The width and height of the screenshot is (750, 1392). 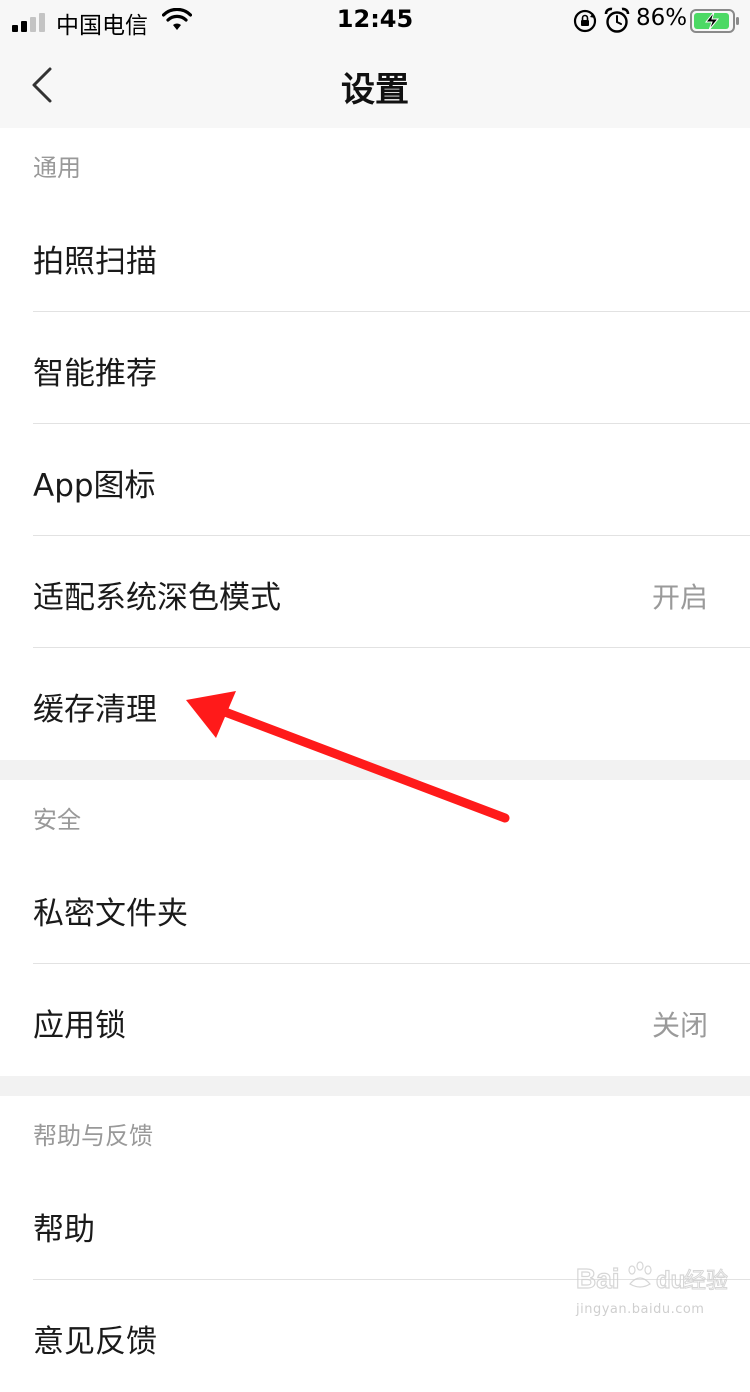 I want to click on row-label: App图标, so click(x=94, y=486).